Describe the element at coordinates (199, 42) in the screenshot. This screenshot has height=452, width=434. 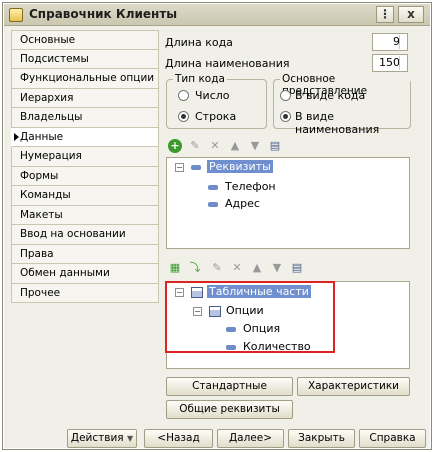
I see `code-length-label: Длина кода` at that location.